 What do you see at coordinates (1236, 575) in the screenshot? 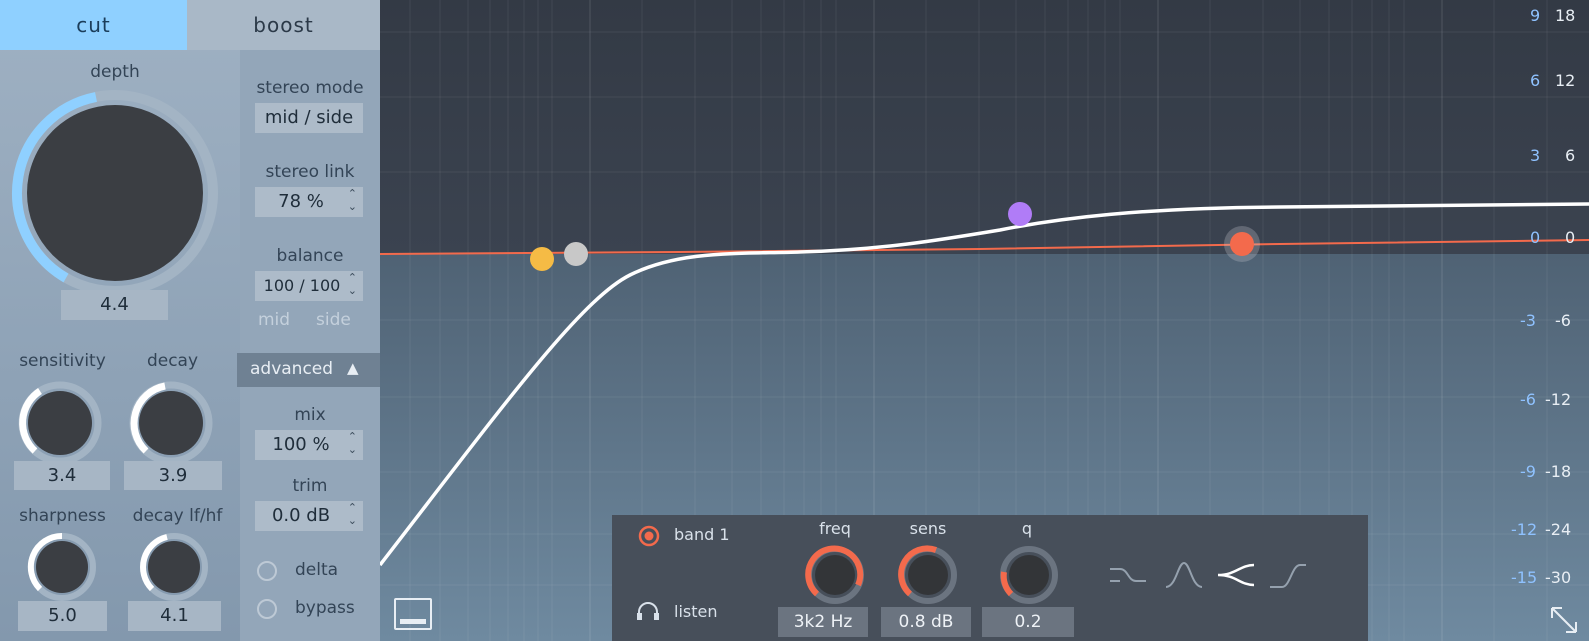
I see `notch-split-icon` at bounding box center [1236, 575].